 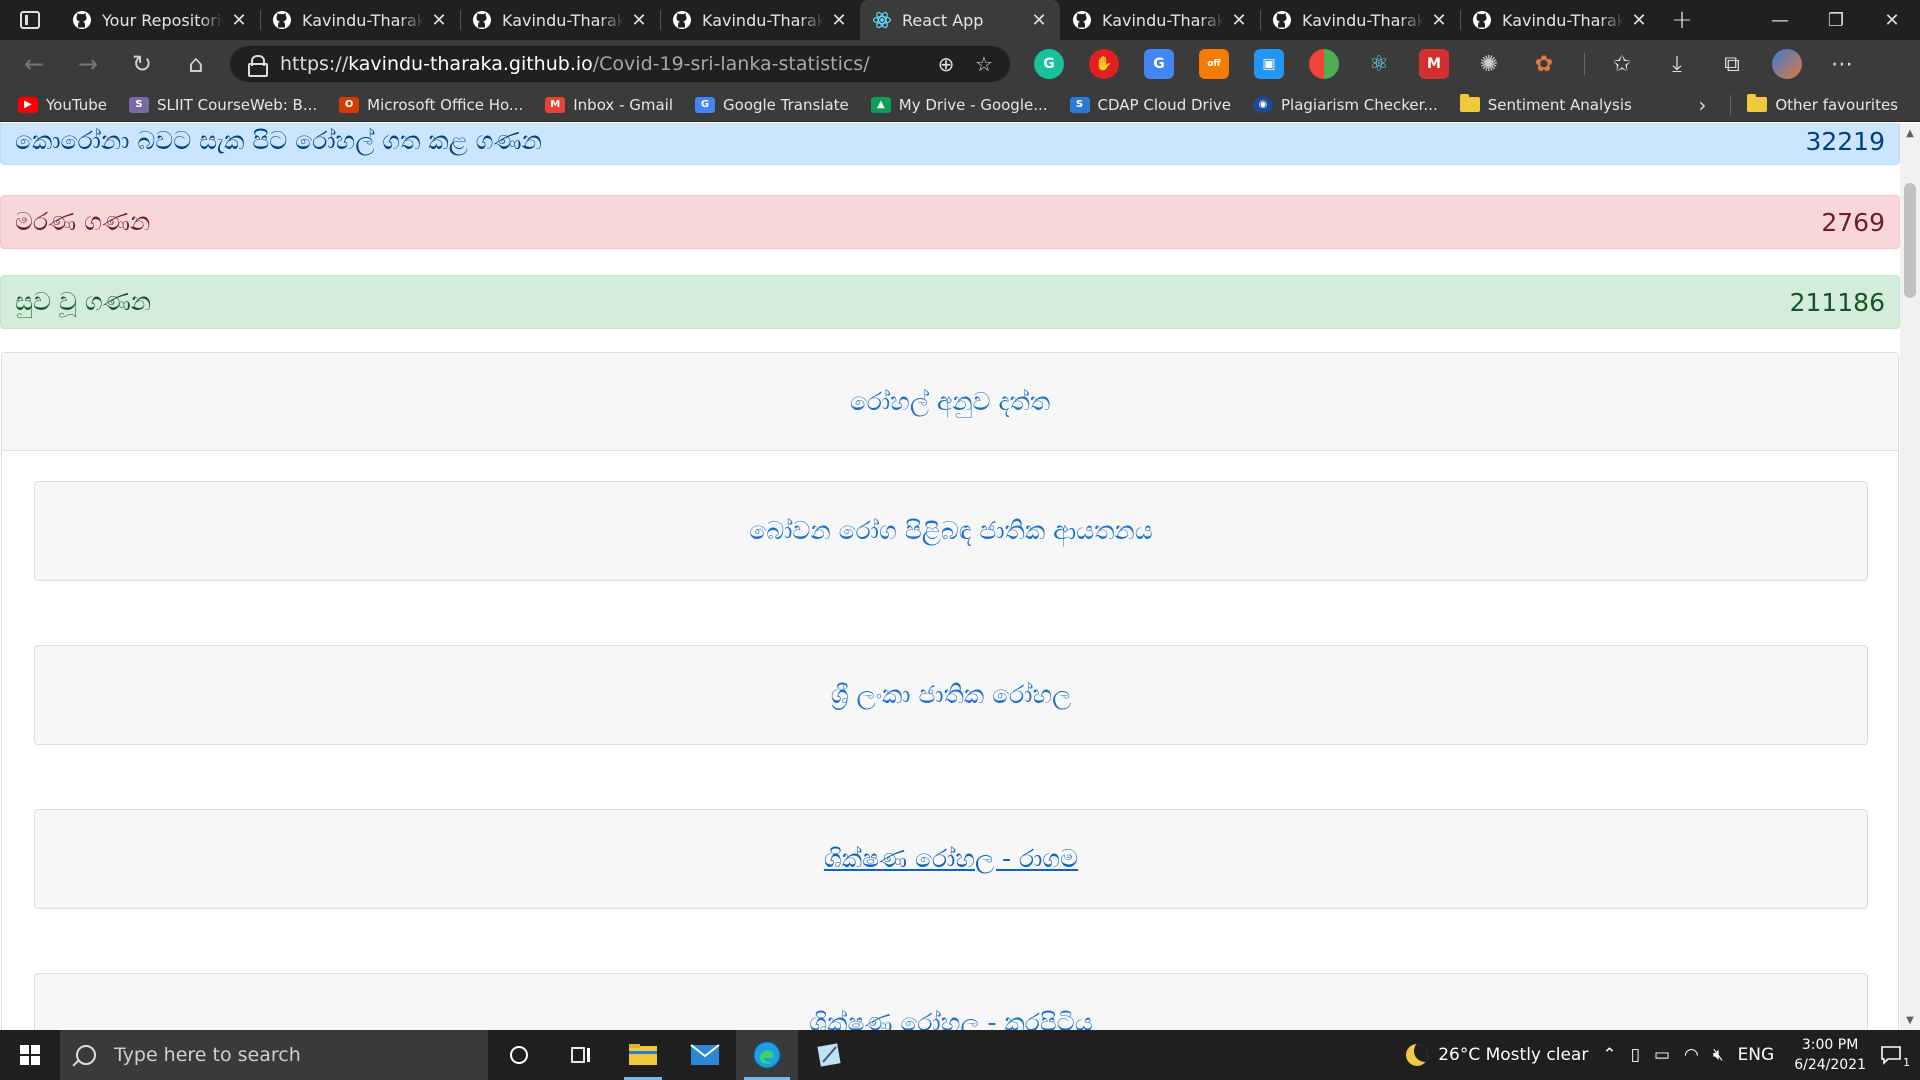 I want to click on puzzle-extension-icon: ✺, so click(x=1489, y=64).